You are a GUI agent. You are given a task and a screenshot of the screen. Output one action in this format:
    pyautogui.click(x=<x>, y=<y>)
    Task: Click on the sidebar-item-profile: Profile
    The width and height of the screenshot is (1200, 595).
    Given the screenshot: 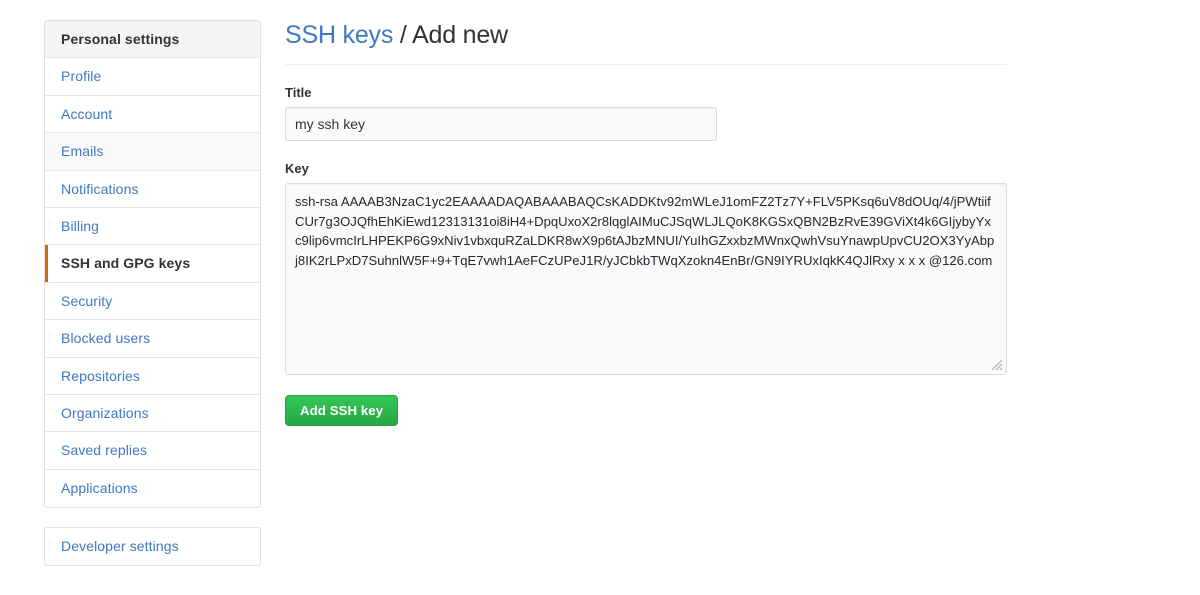 What is the action you would take?
    pyautogui.click(x=152, y=77)
    